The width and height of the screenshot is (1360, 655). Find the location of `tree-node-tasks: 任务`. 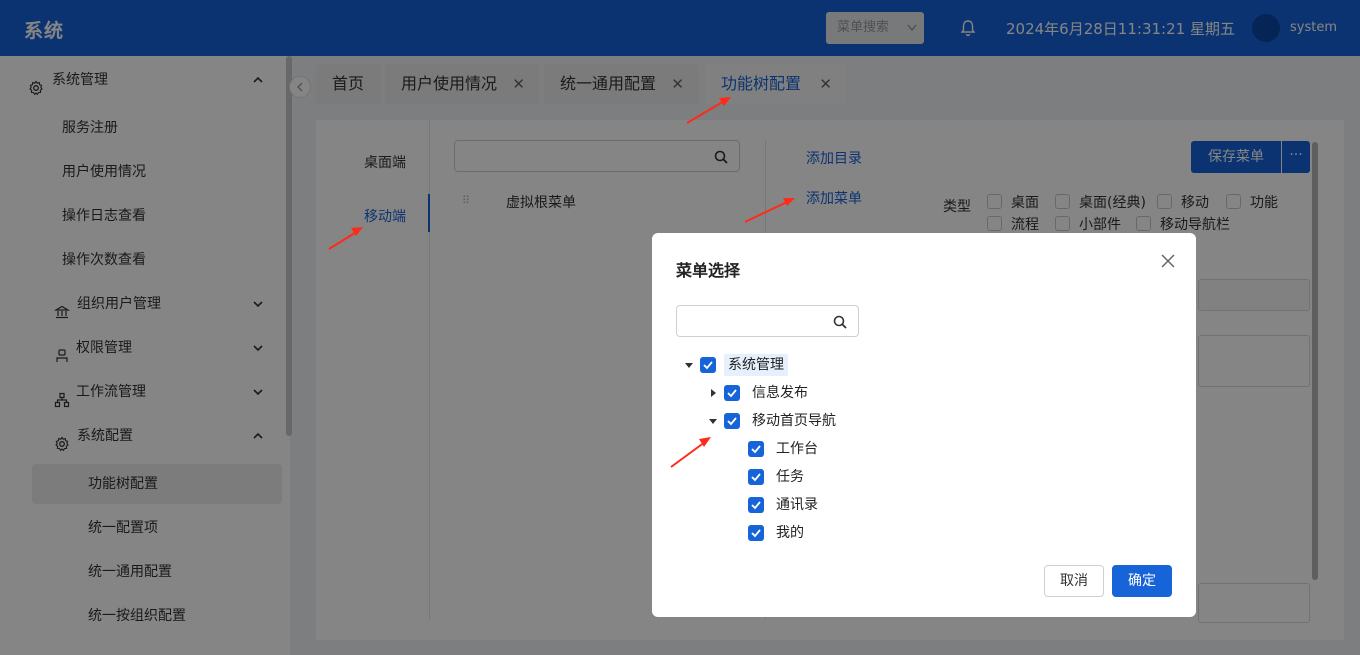

tree-node-tasks: 任务 is located at coordinates (832, 477).